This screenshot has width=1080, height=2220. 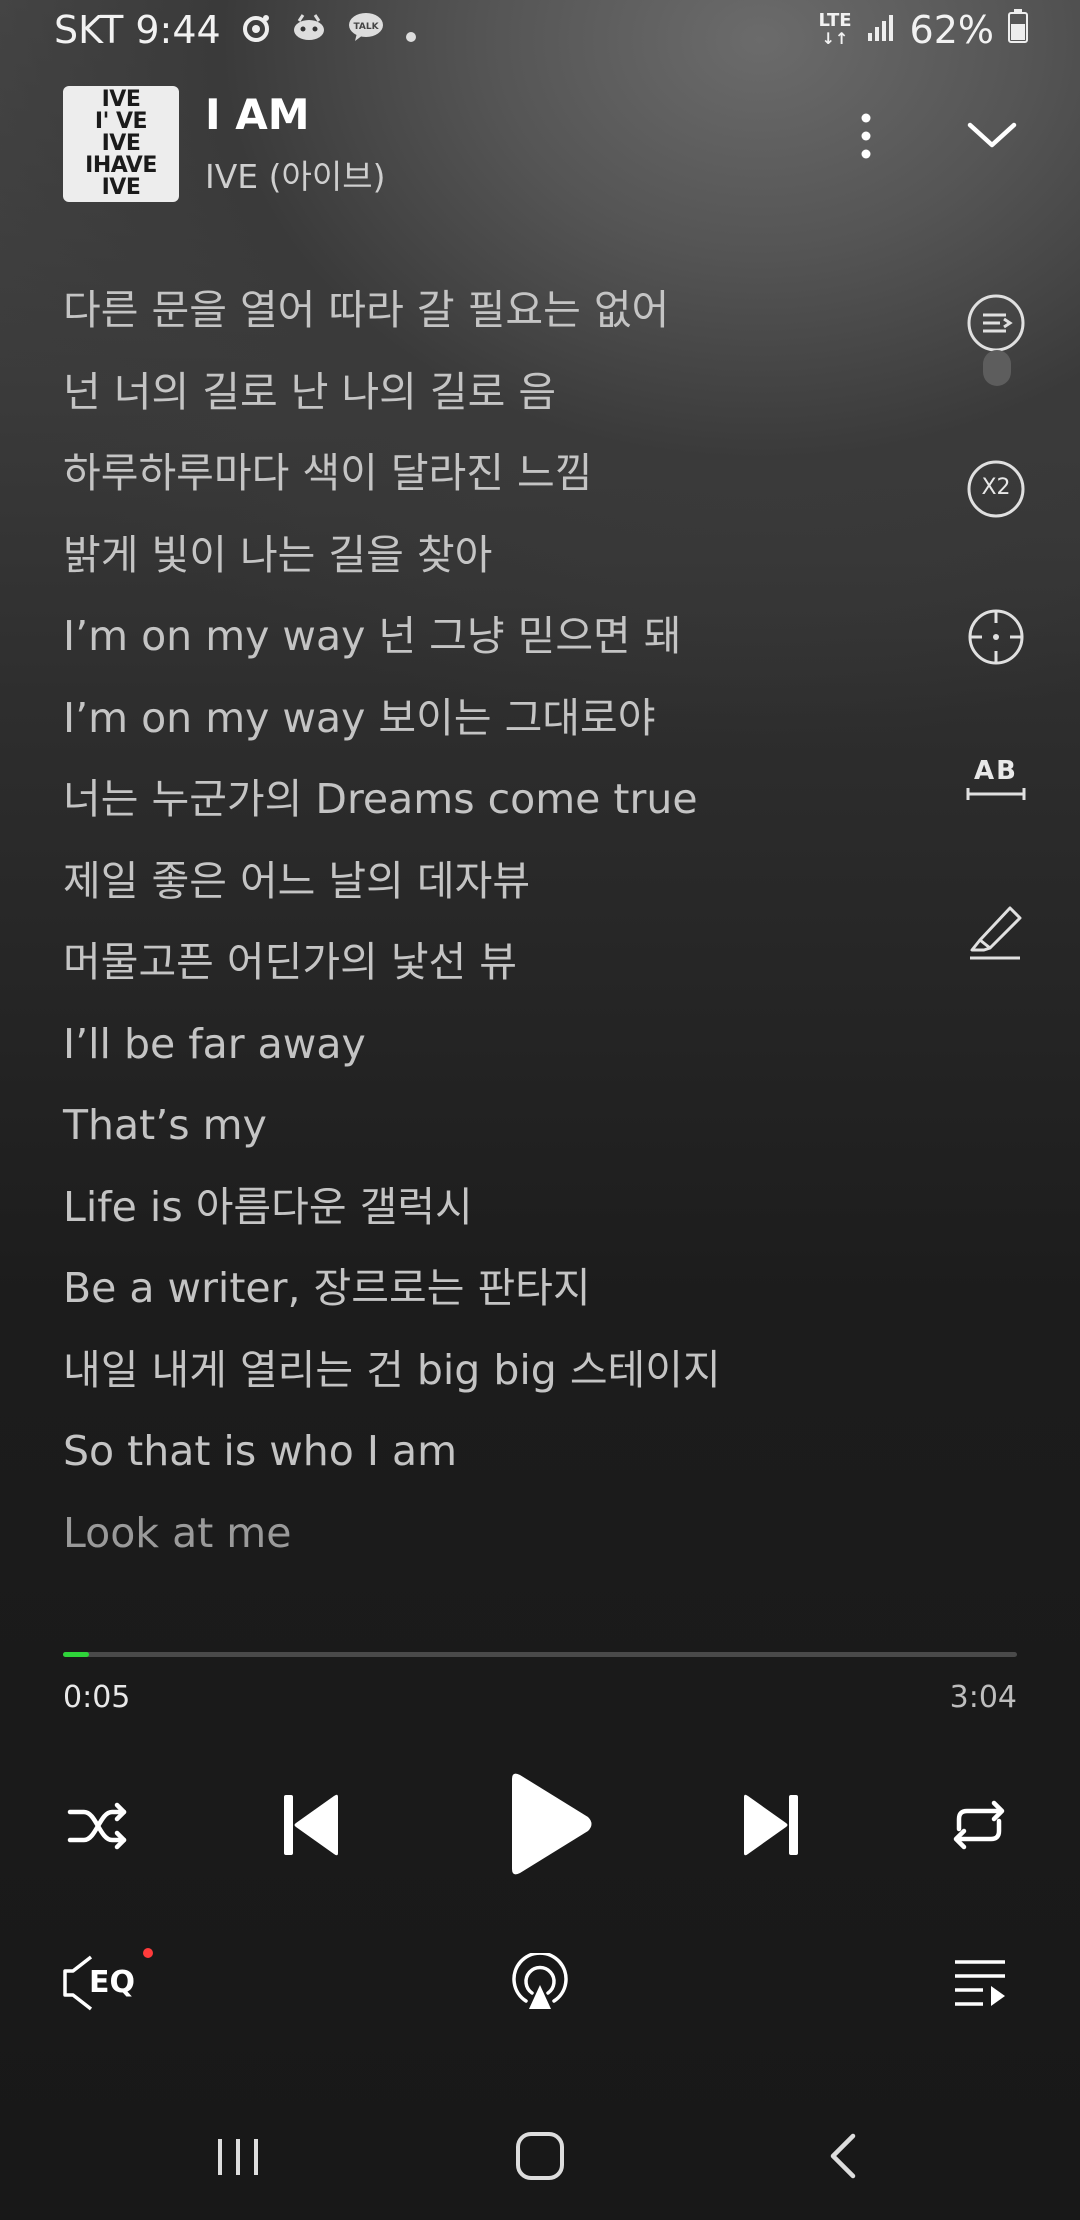 What do you see at coordinates (996, 782) in the screenshot?
I see `ab-repeat-button: AB` at bounding box center [996, 782].